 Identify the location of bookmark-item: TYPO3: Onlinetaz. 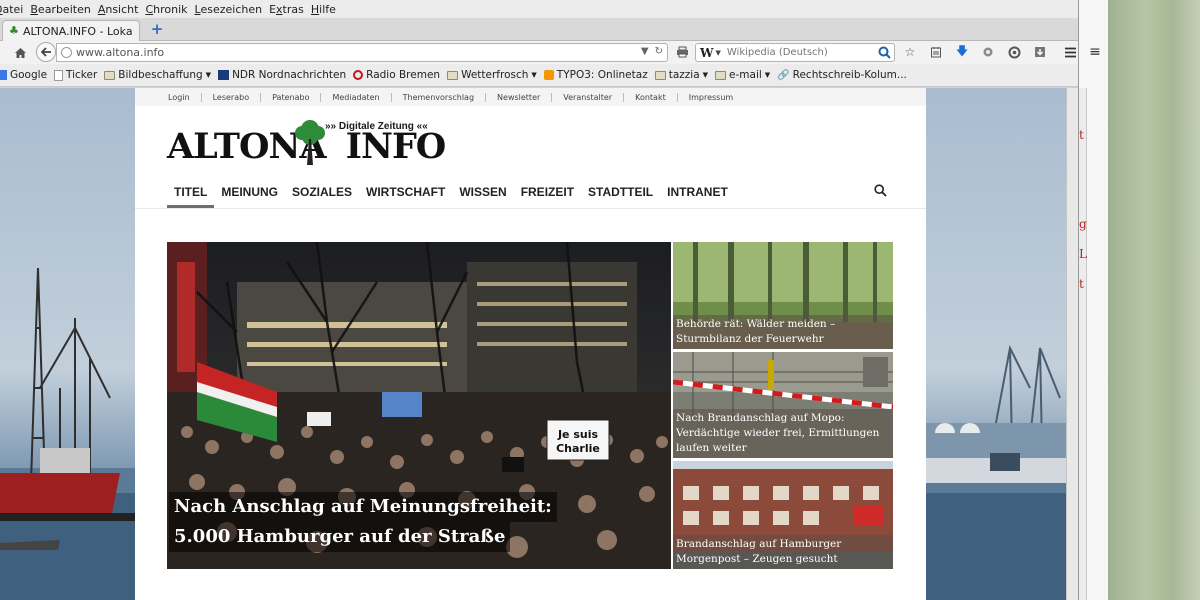
(595, 75).